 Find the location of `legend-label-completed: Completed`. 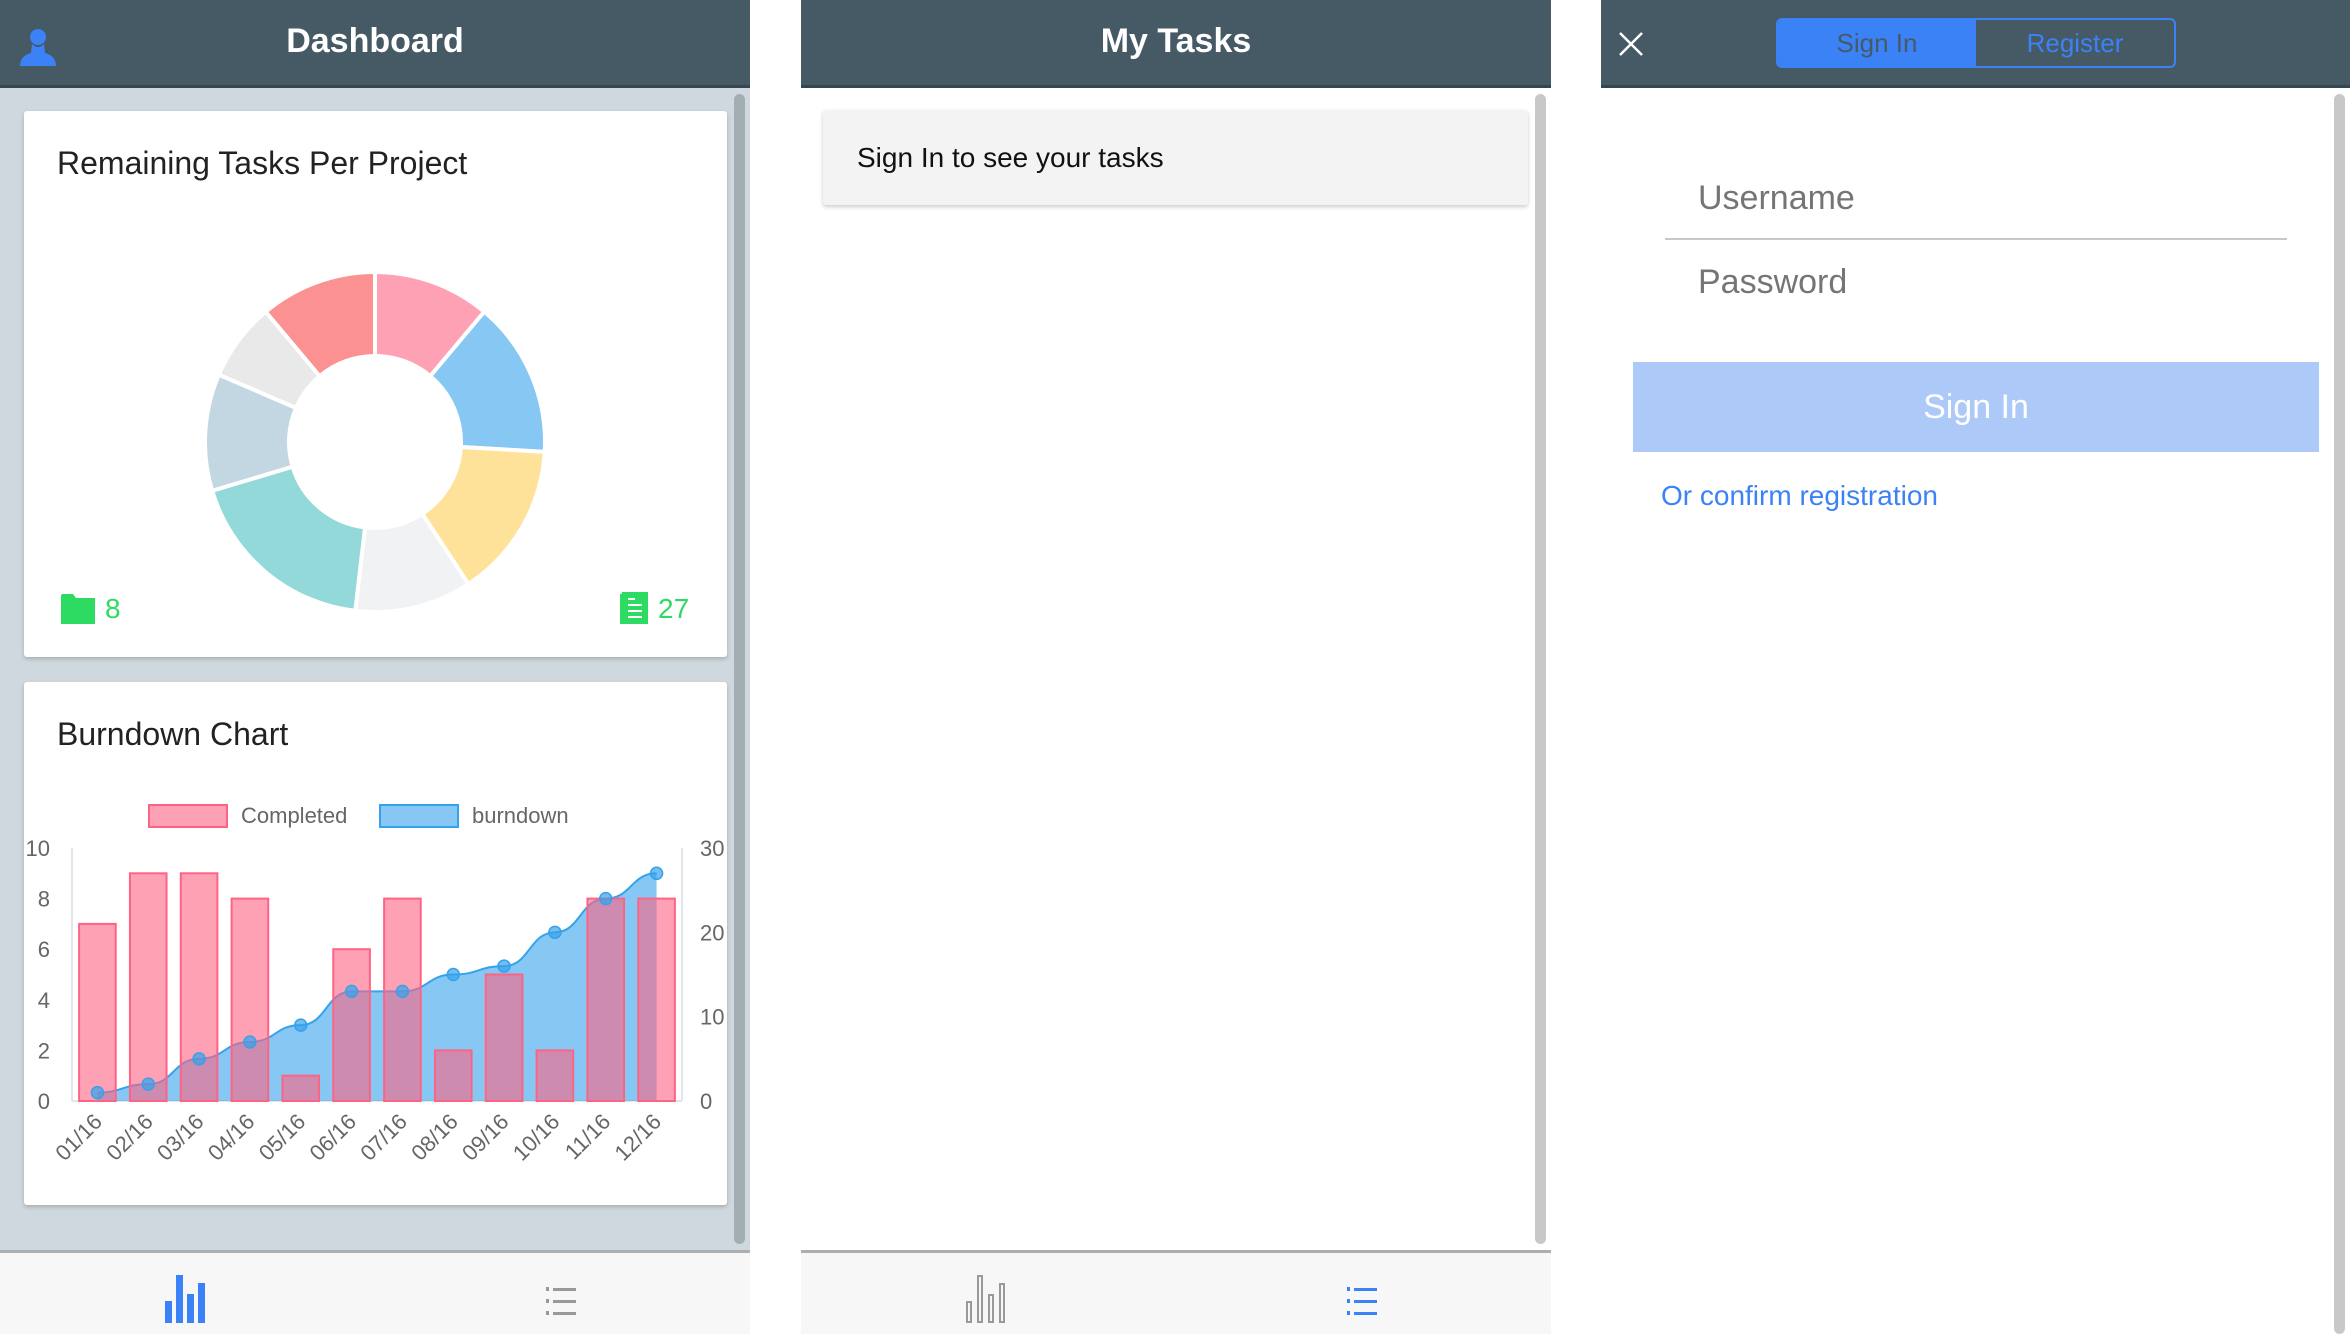

legend-label-completed: Completed is located at coordinates (294, 815).